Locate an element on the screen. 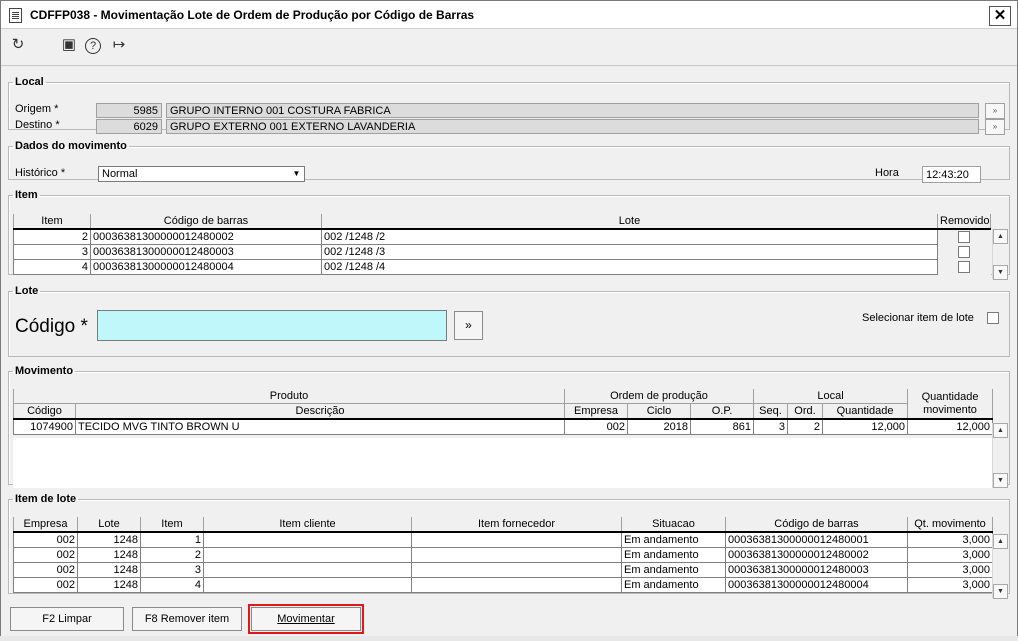  ciclo-cell: 2018 is located at coordinates (659, 426).